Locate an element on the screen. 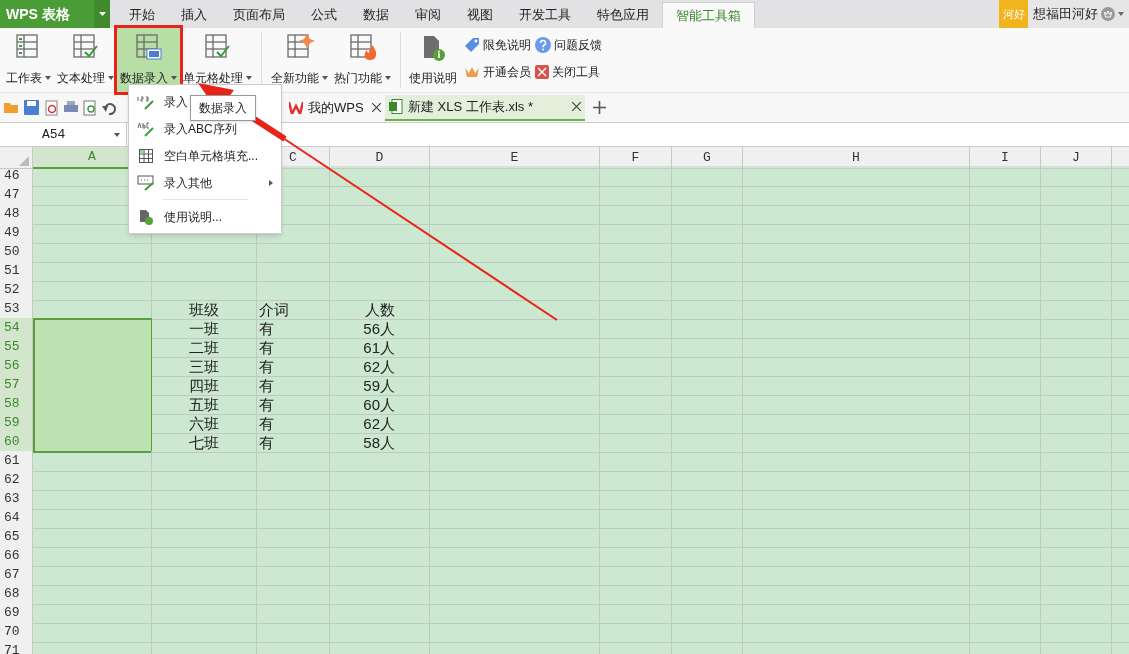 The width and height of the screenshot is (1129, 654). table-cell: 一班 is located at coordinates (204, 328).